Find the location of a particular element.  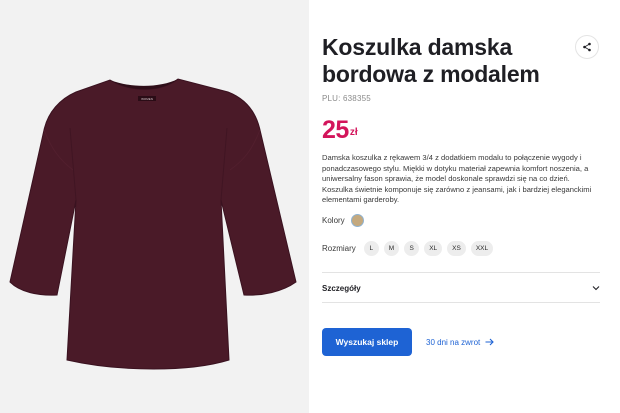

chevron-down-icon is located at coordinates (596, 288).